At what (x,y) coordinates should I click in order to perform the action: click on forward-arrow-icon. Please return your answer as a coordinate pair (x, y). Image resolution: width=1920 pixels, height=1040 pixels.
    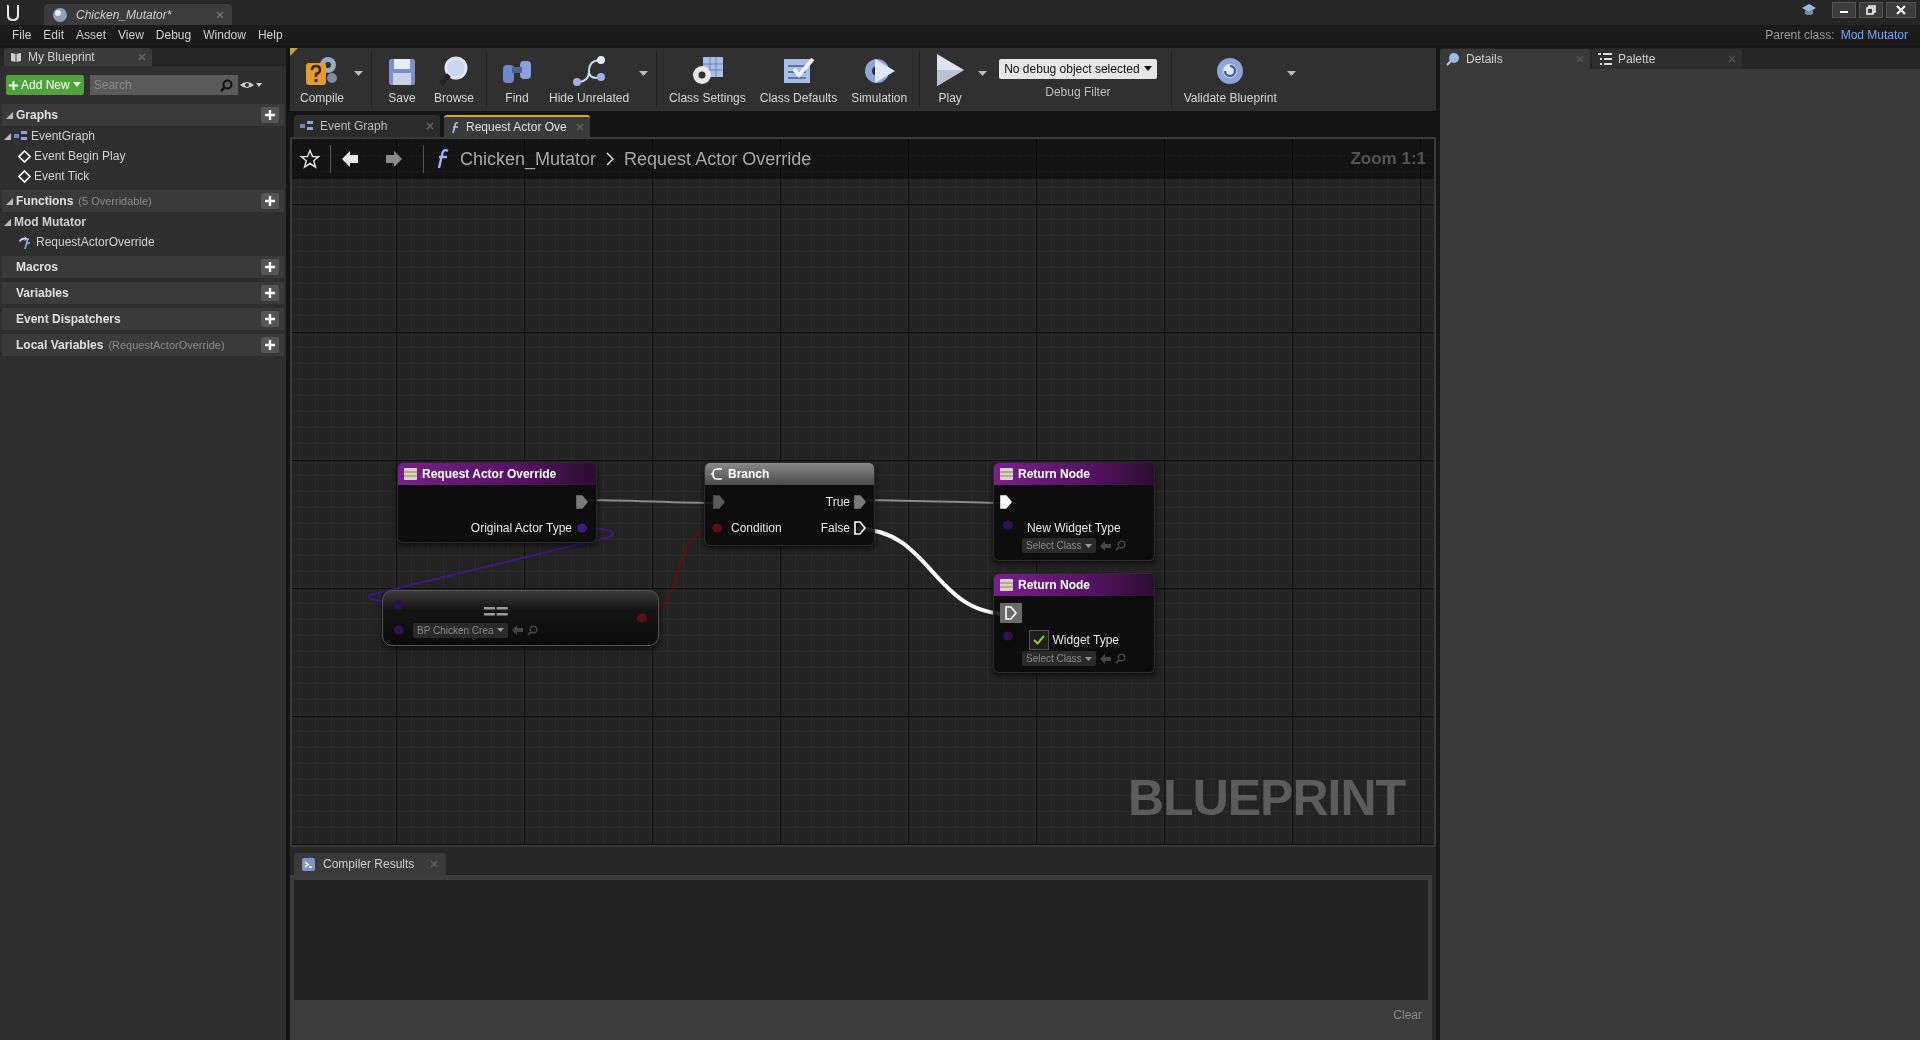
    Looking at the image, I should click on (394, 159).